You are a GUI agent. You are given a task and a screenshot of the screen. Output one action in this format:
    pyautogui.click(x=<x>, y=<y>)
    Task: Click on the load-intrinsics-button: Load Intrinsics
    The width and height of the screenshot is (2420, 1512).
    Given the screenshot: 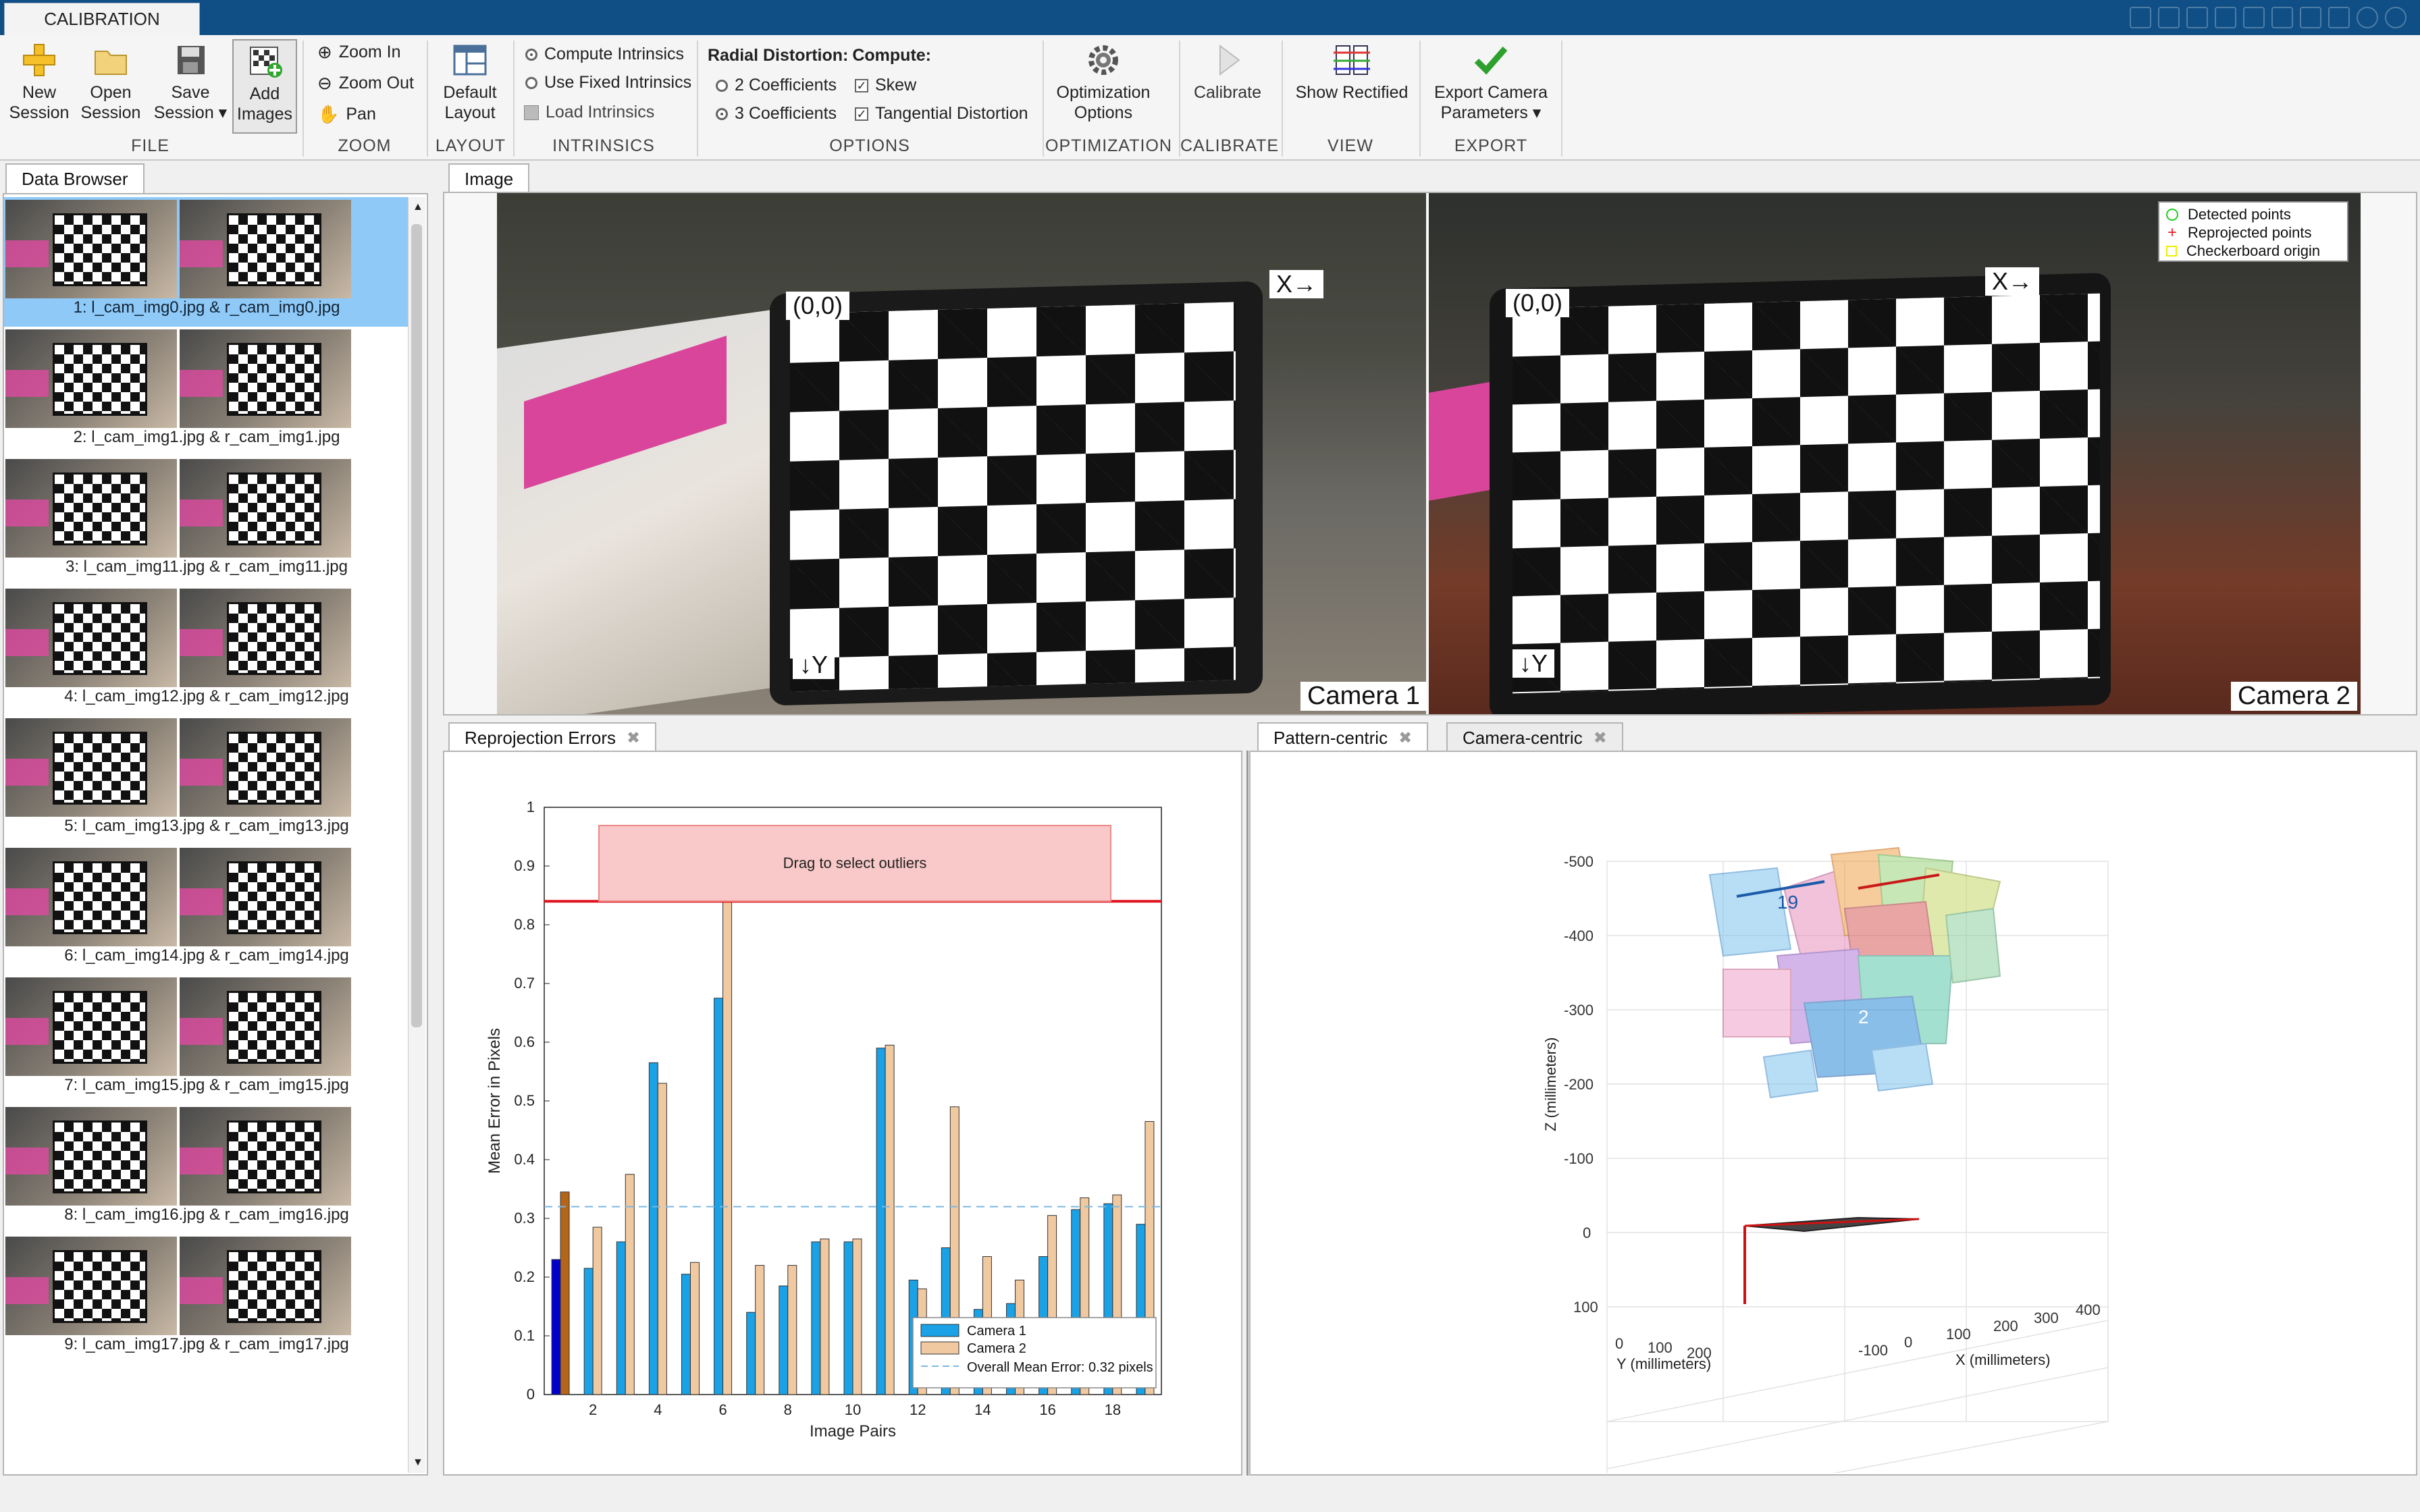 What is the action you would take?
    pyautogui.click(x=589, y=112)
    